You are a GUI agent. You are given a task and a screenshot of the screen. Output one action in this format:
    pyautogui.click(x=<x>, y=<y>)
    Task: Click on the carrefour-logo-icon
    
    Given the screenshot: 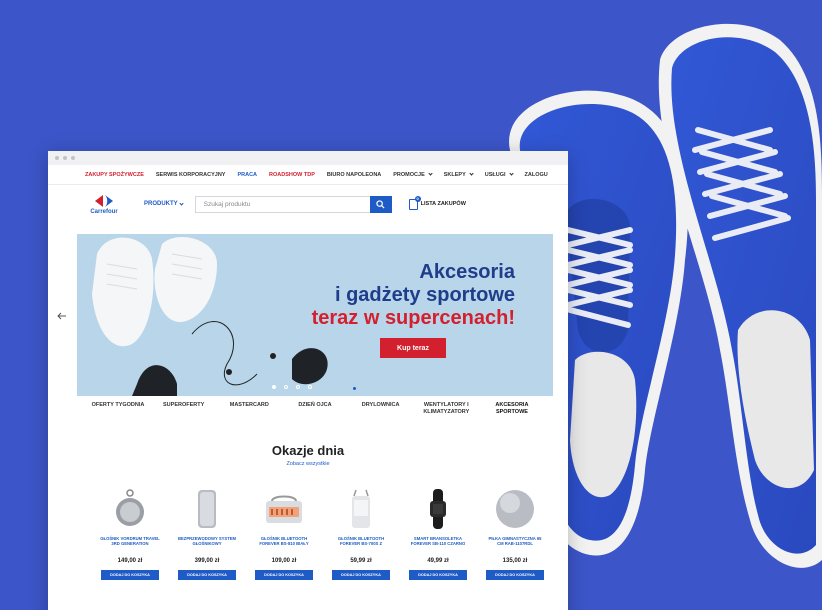 What is the action you would take?
    pyautogui.click(x=104, y=200)
    